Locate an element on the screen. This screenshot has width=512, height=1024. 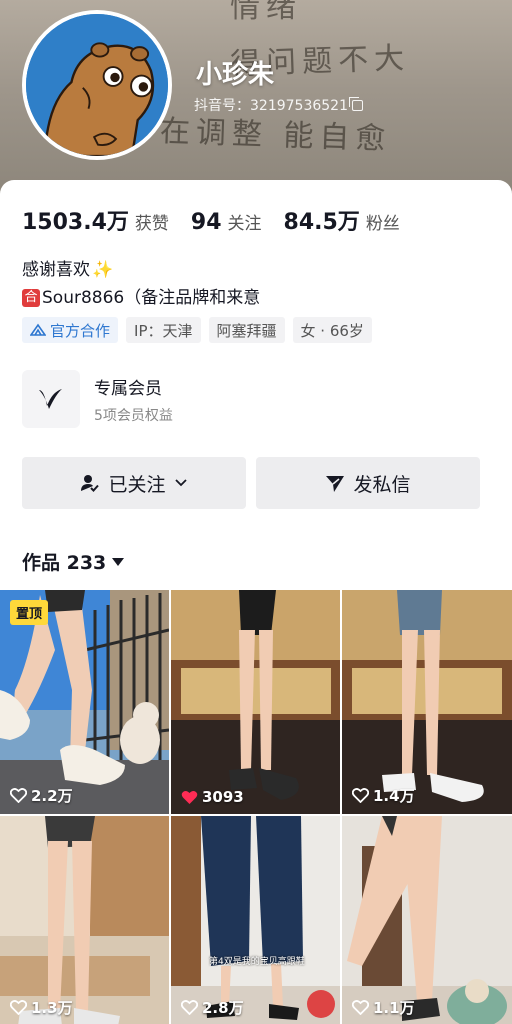
stat-following-label: 关注 is located at coordinates (244, 224).